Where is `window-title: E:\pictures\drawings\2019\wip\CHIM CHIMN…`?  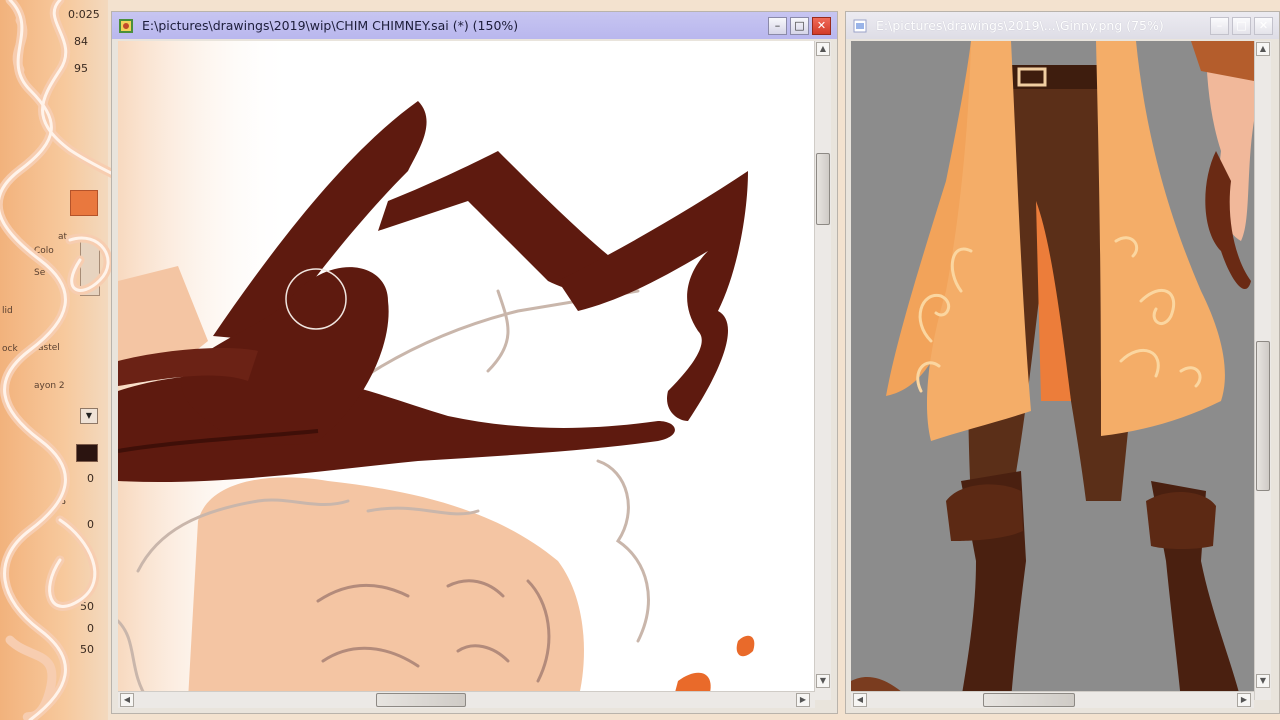
window-title: E:\pictures\drawings\2019\wip\CHIM CHIMN… is located at coordinates (330, 25).